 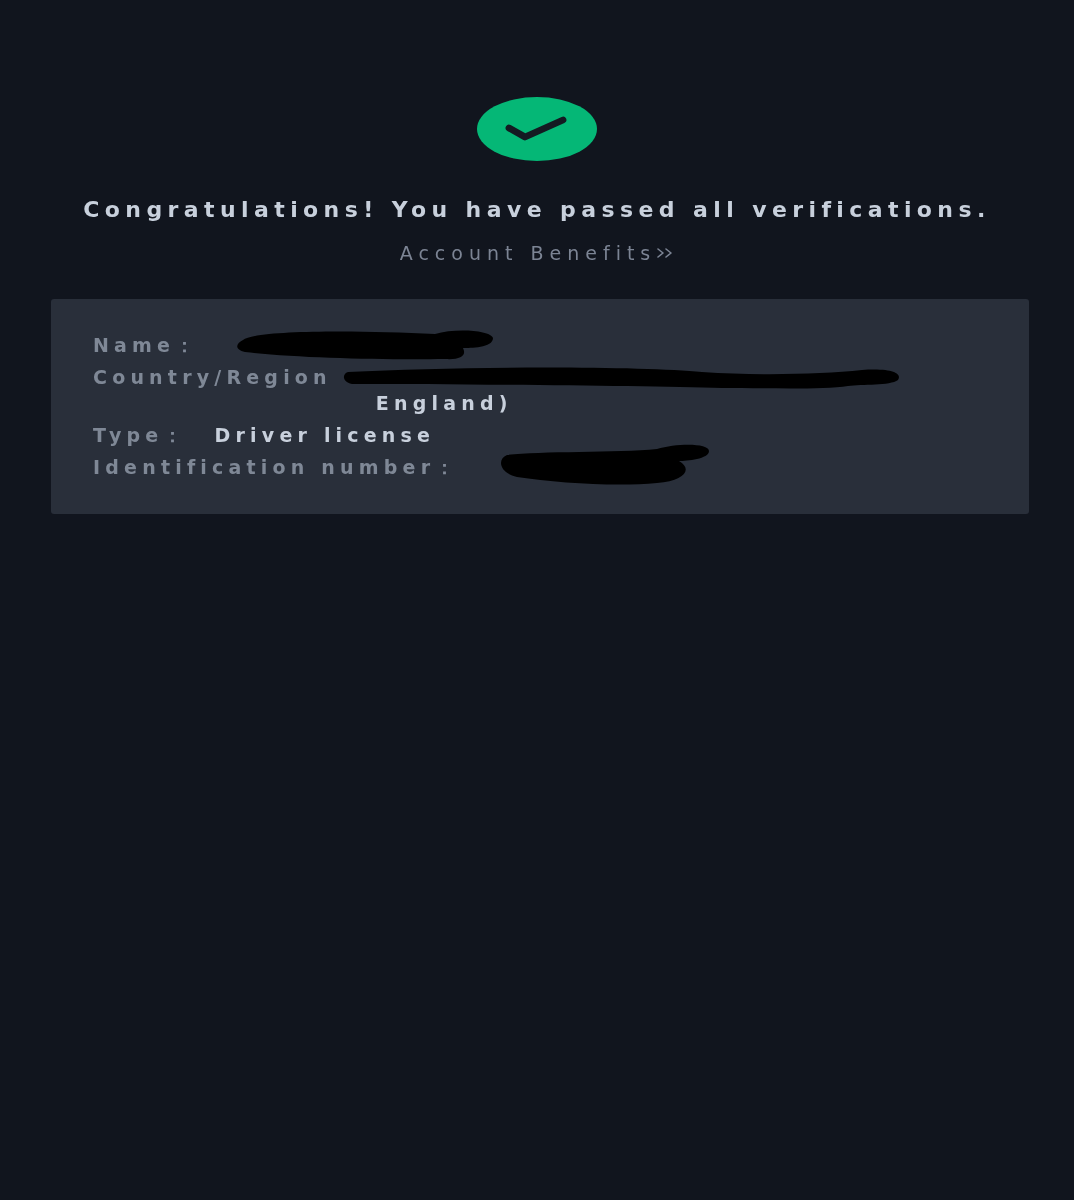 I want to click on check-icon, so click(x=537, y=129).